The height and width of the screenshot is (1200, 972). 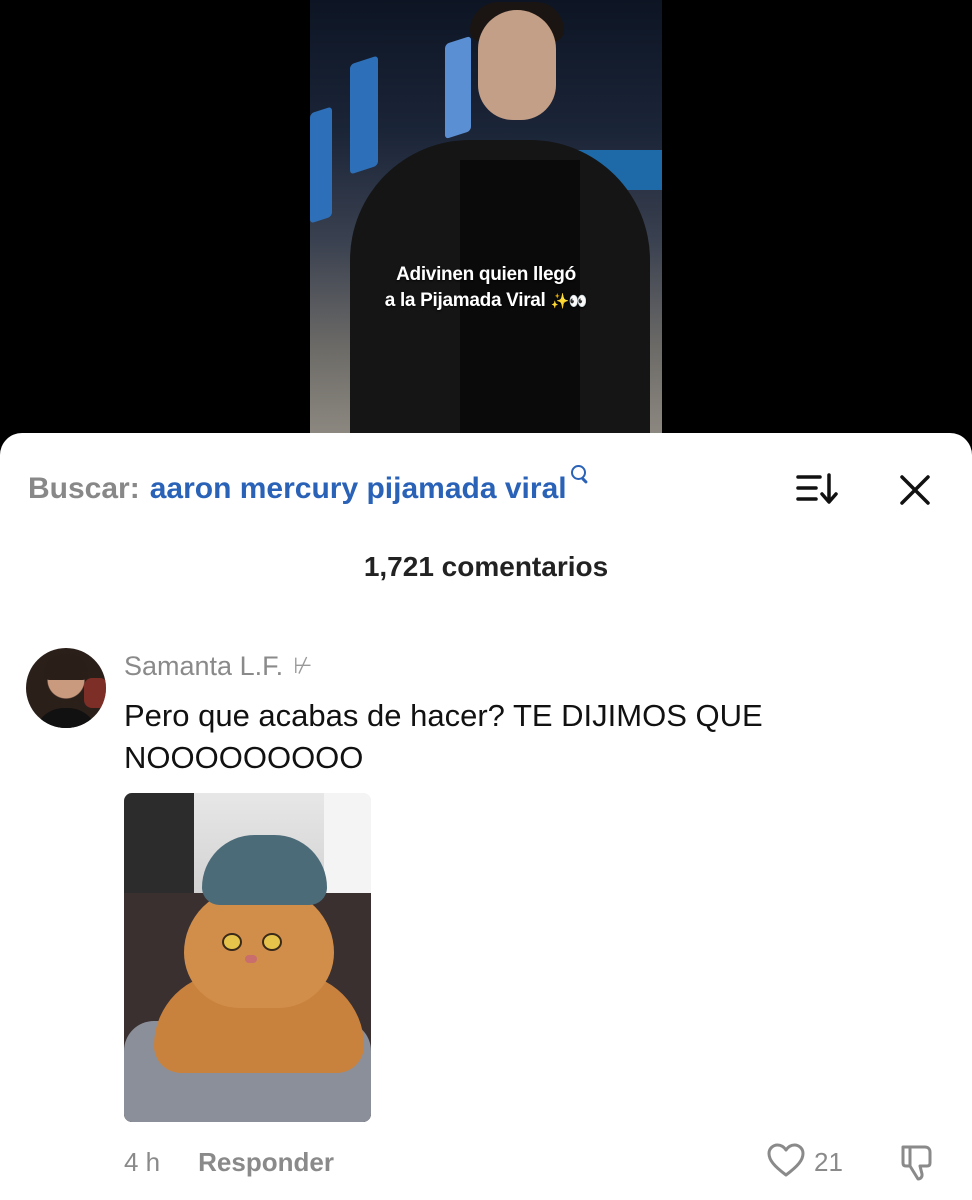 I want to click on heart-icon, so click(x=786, y=1161).